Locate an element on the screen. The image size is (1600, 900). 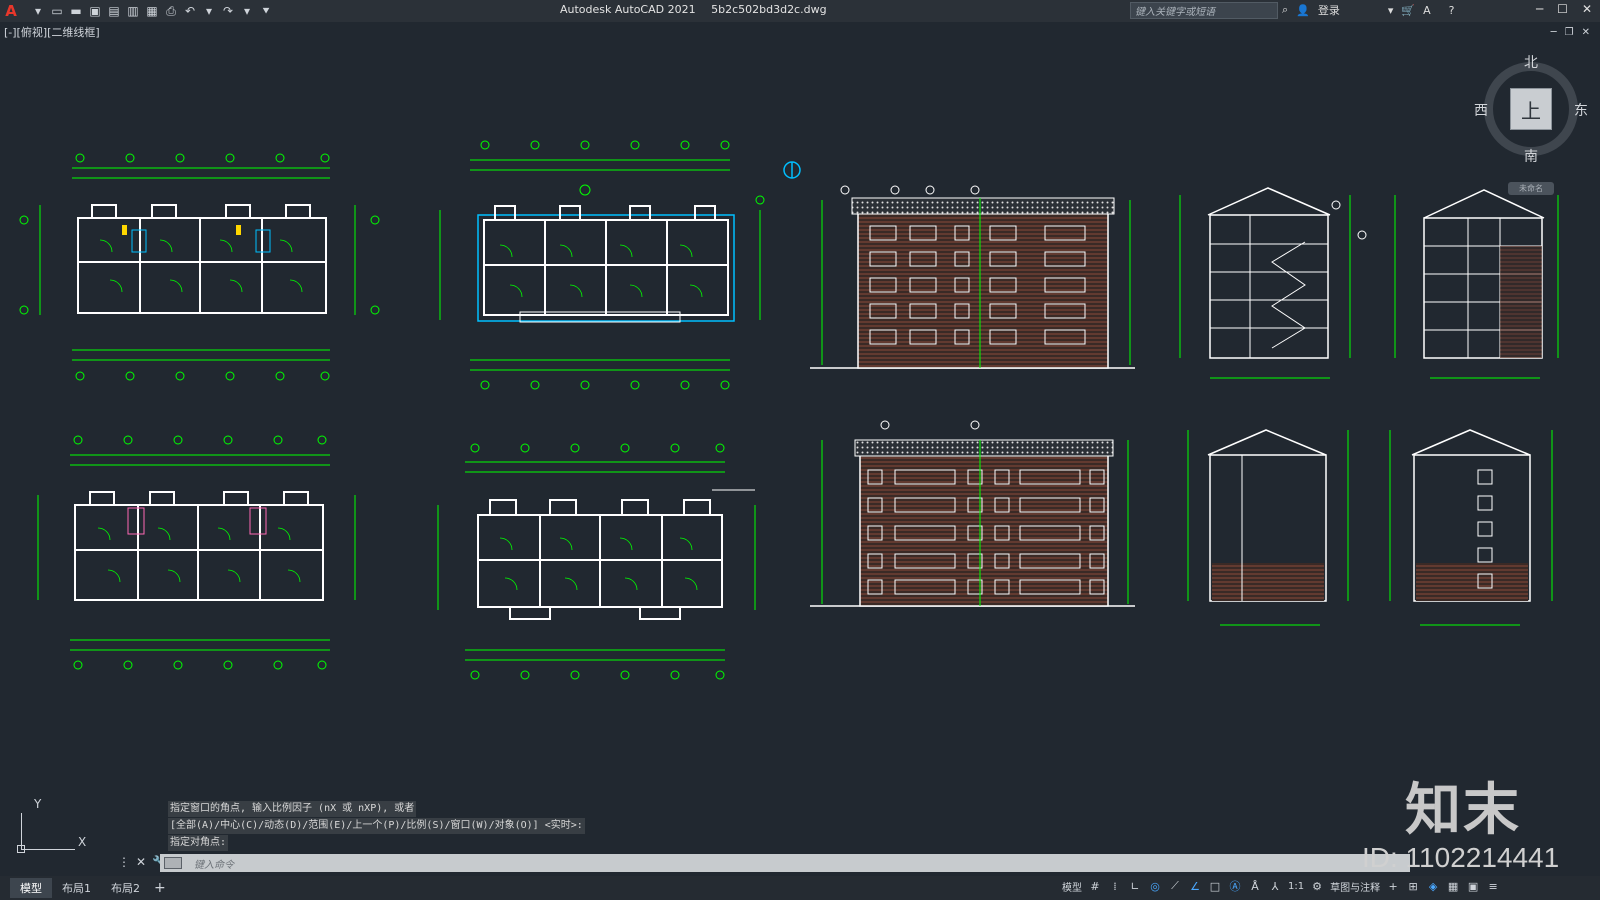
auto-scale-icon: Å is located at coordinates (1255, 886).